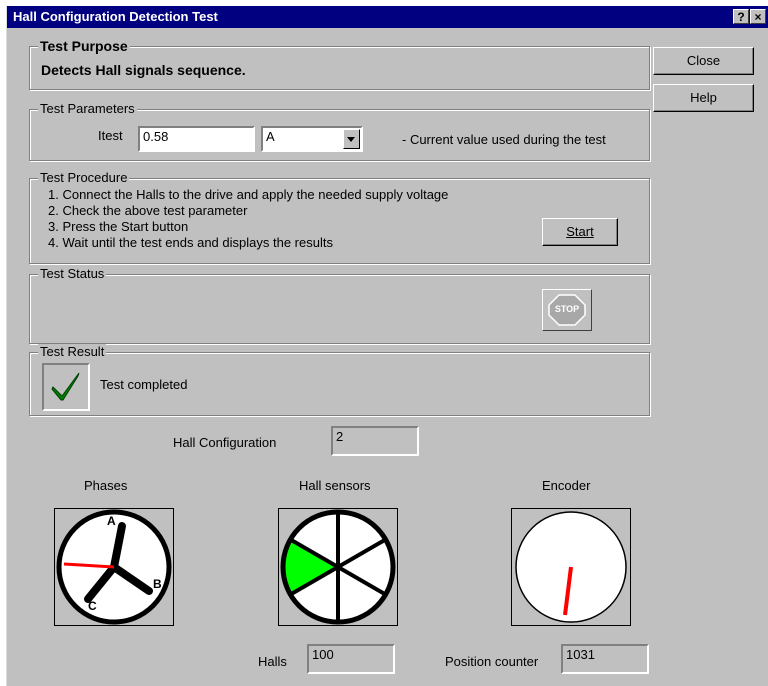 The width and height of the screenshot is (768, 686). What do you see at coordinates (143, 70) in the screenshot?
I see `test-purpose-text: Detects Hall signals sequence.` at bounding box center [143, 70].